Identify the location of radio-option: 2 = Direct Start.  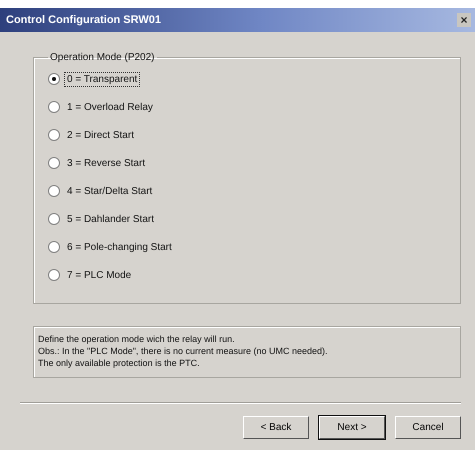
(249, 135).